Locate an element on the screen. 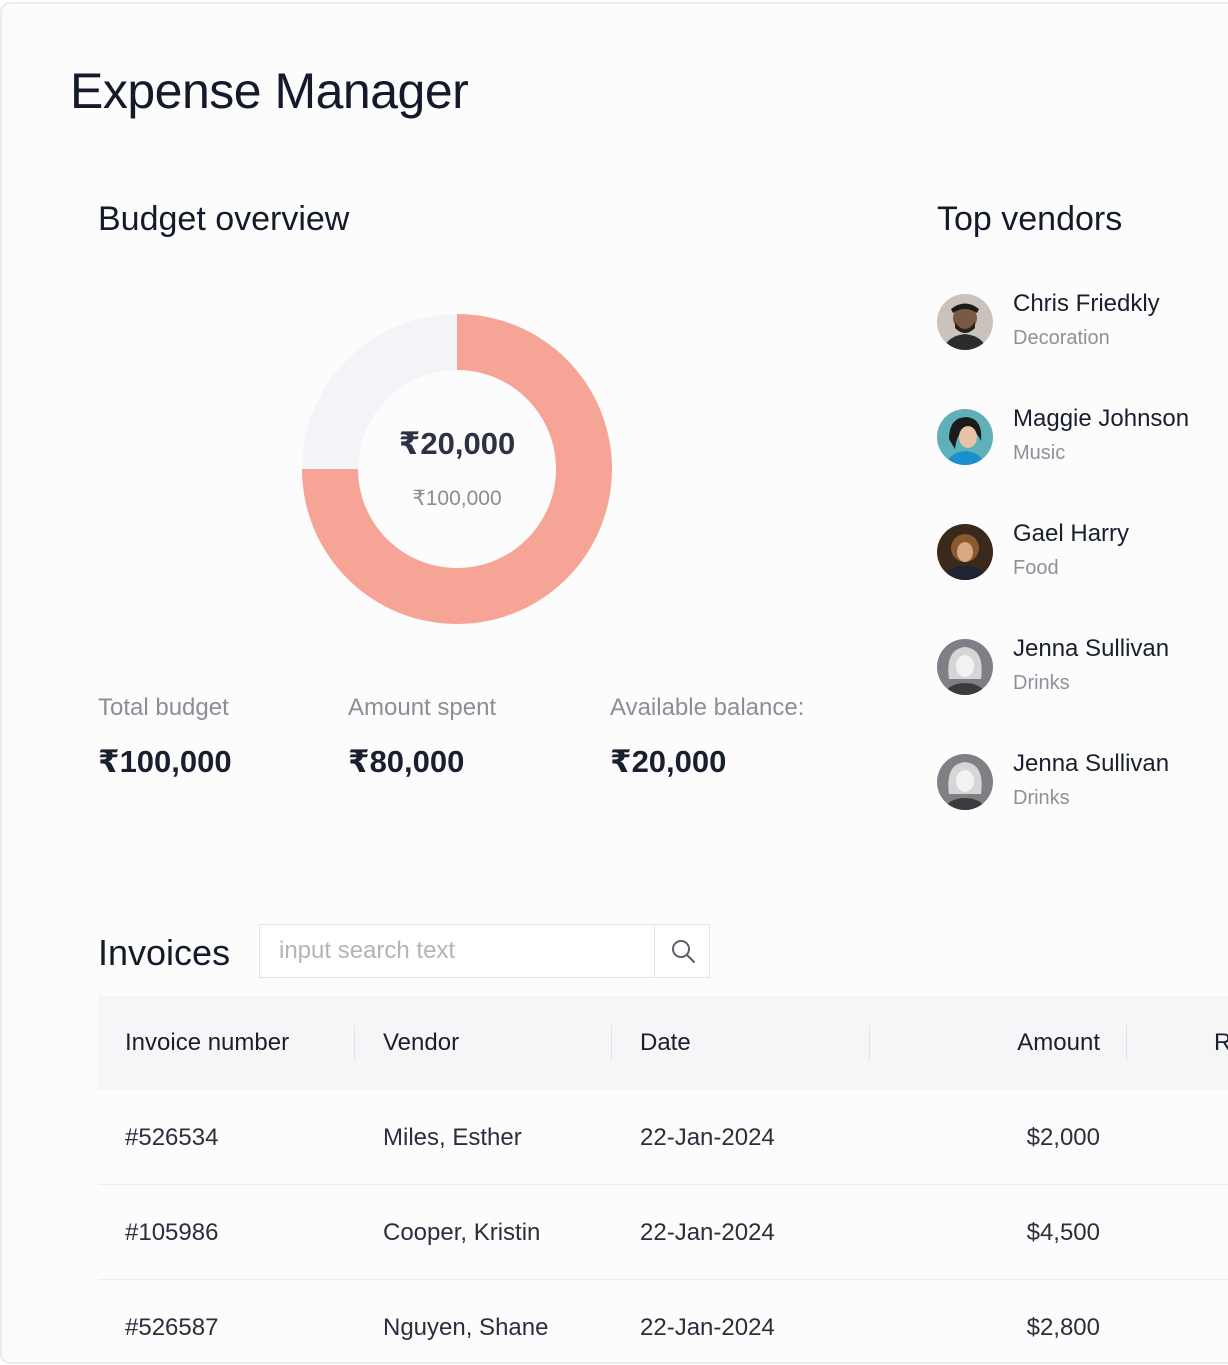  donut-center-value: ₹20,000 is located at coordinates (457, 443).